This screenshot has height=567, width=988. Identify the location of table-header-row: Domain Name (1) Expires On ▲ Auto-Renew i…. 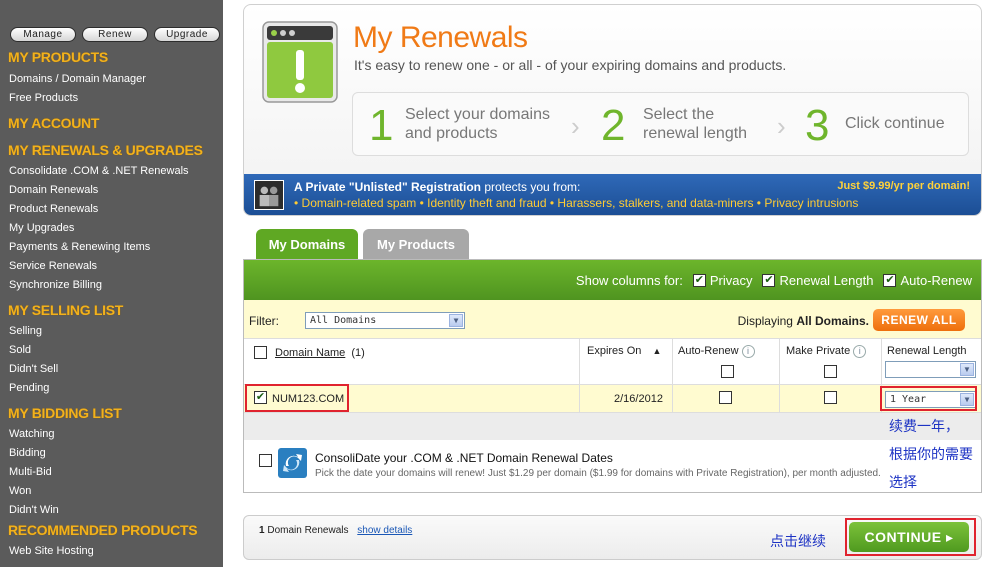
(612, 362).